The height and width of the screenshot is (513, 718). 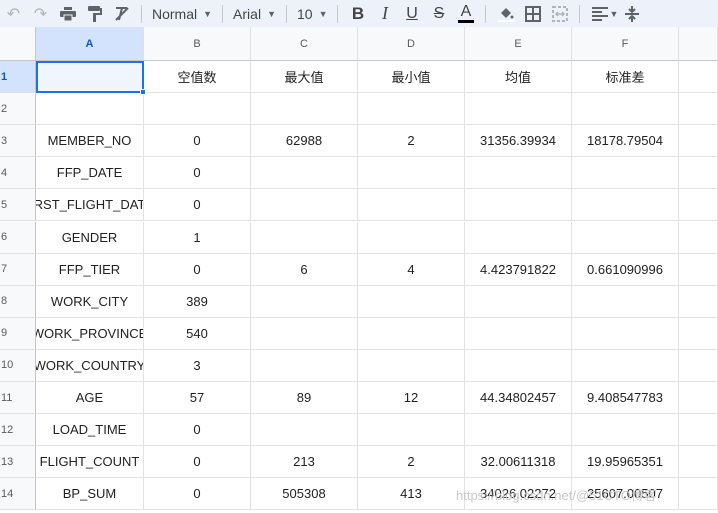 I want to click on cell-f4, so click(x=625, y=173).